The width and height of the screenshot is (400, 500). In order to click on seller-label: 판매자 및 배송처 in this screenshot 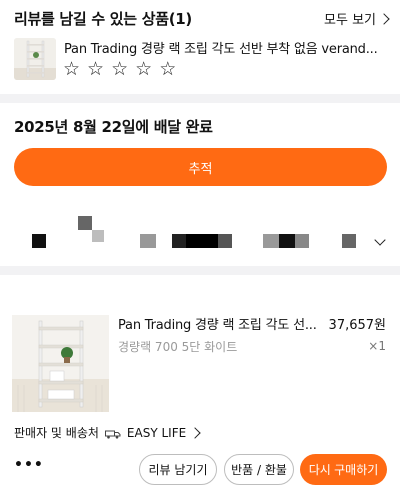, I will do `click(56, 433)`.